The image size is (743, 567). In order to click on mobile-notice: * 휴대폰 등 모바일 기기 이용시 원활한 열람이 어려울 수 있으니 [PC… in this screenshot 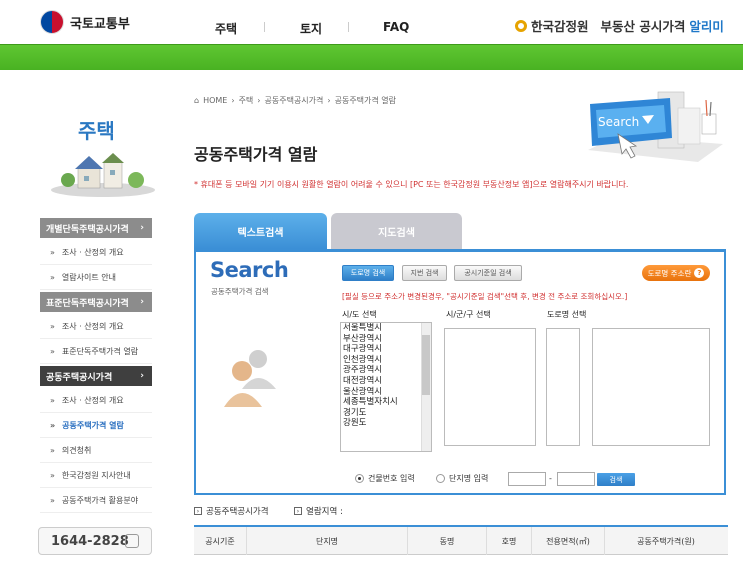, I will do `click(411, 184)`.